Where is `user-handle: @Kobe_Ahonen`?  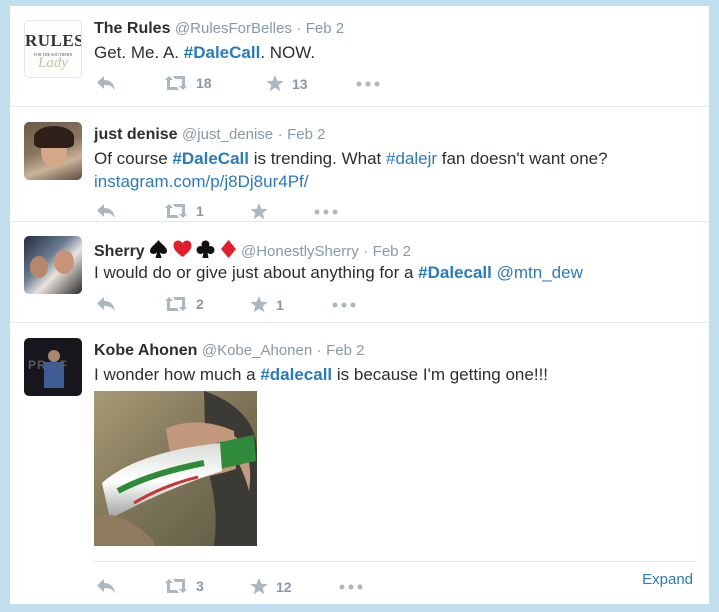
user-handle: @Kobe_Ahonen is located at coordinates (257, 350).